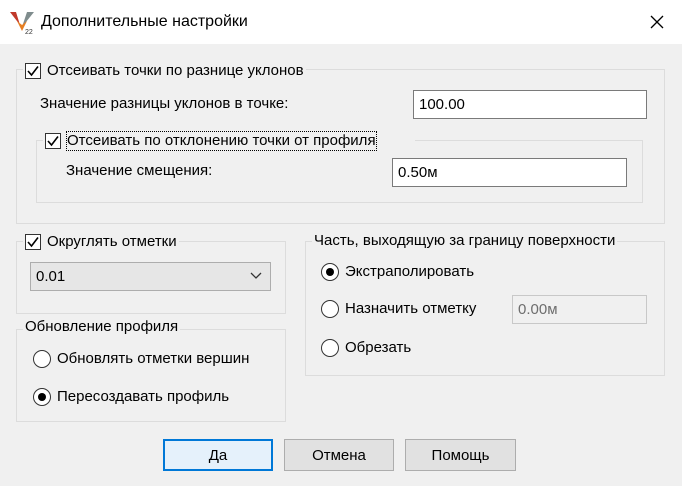 This screenshot has width=682, height=486. I want to click on deviation-legend: Отсеивать по отклонению точки от профиля, so click(229, 141).